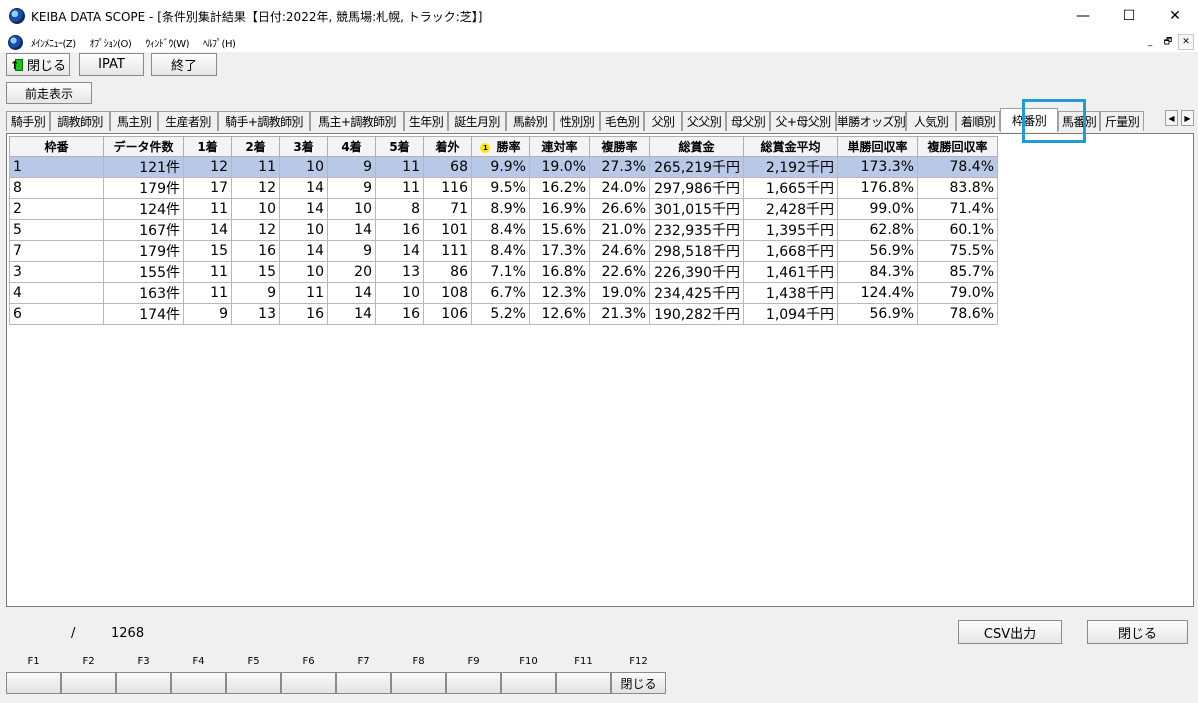 The image size is (1198, 703). Describe the element at coordinates (1187, 118) in the screenshot. I see `tab-scroll-right-button: ▶` at that location.